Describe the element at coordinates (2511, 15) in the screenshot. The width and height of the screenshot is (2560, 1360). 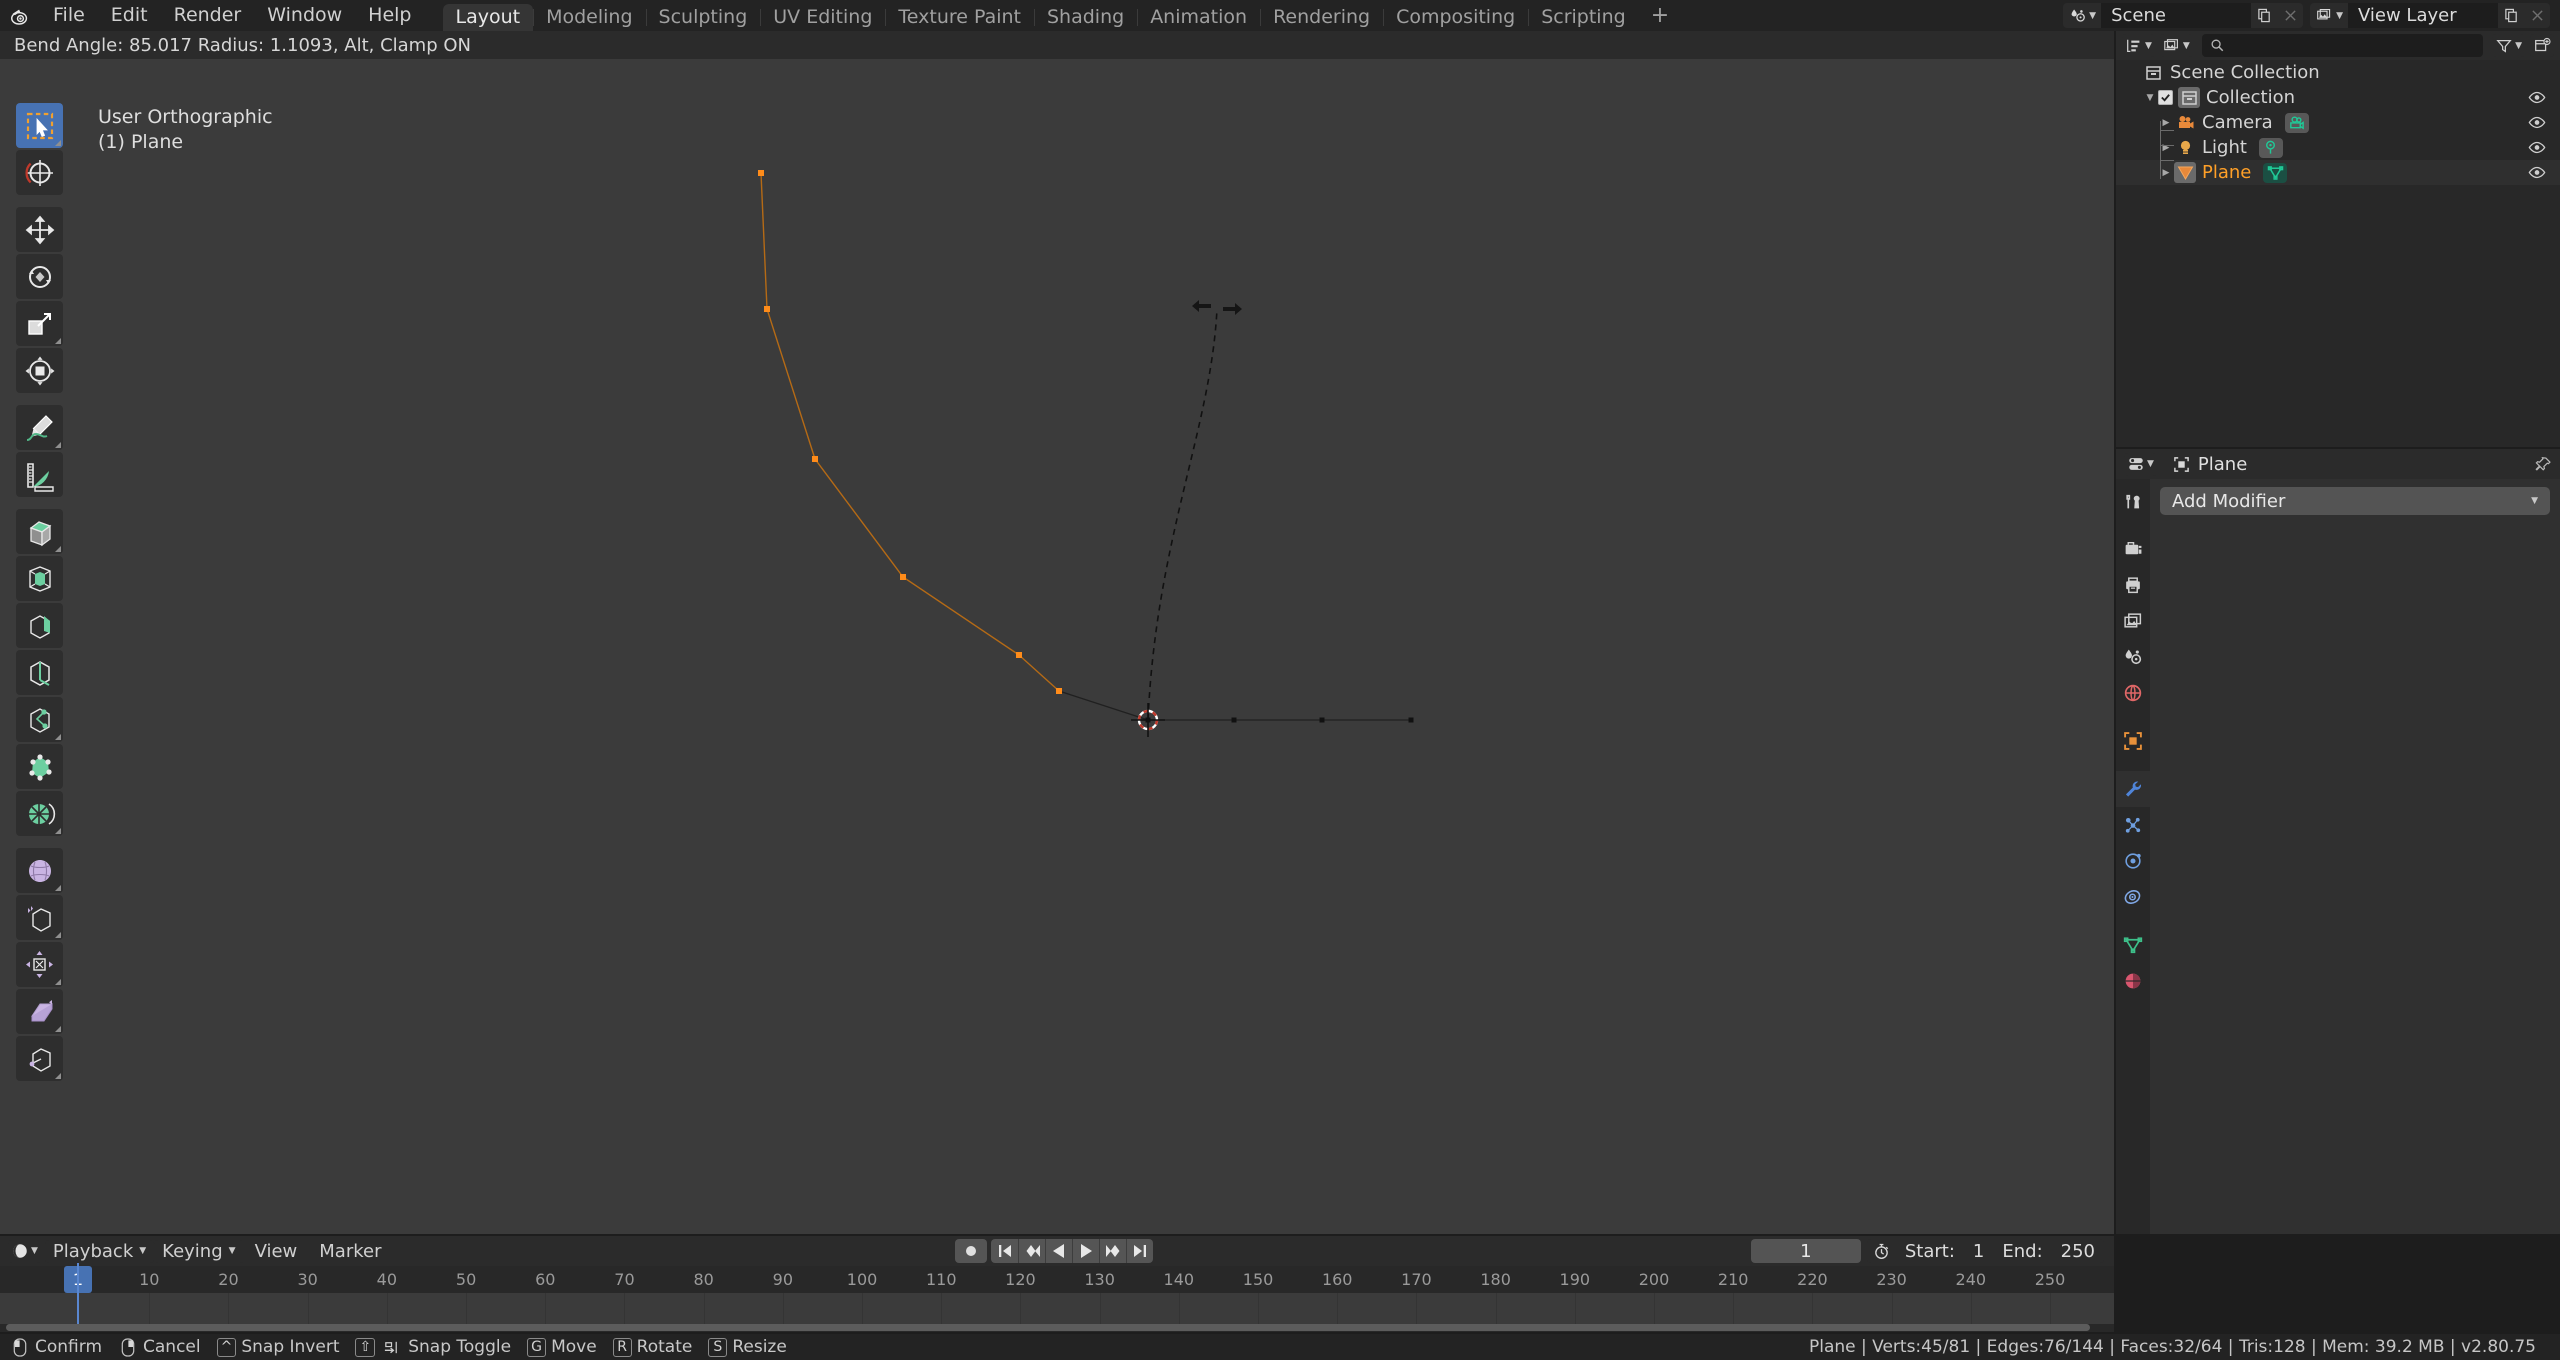
I see `new-view-layer-button` at that location.